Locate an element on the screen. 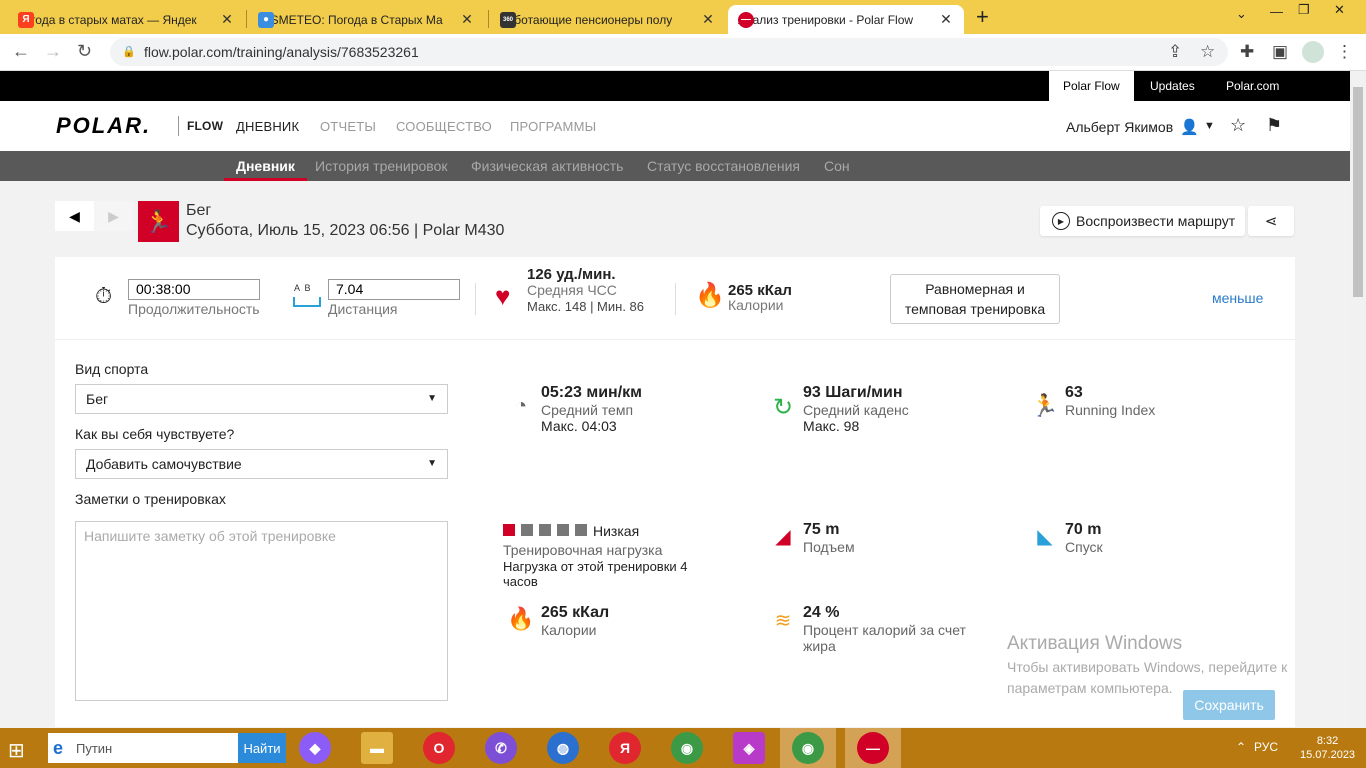  training-pager: ◀ ▶ is located at coordinates (94, 216).